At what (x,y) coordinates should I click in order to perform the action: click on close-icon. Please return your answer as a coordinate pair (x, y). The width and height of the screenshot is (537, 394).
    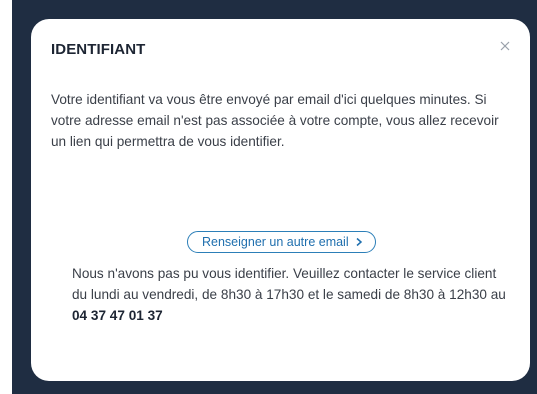
    Looking at the image, I should click on (505, 46).